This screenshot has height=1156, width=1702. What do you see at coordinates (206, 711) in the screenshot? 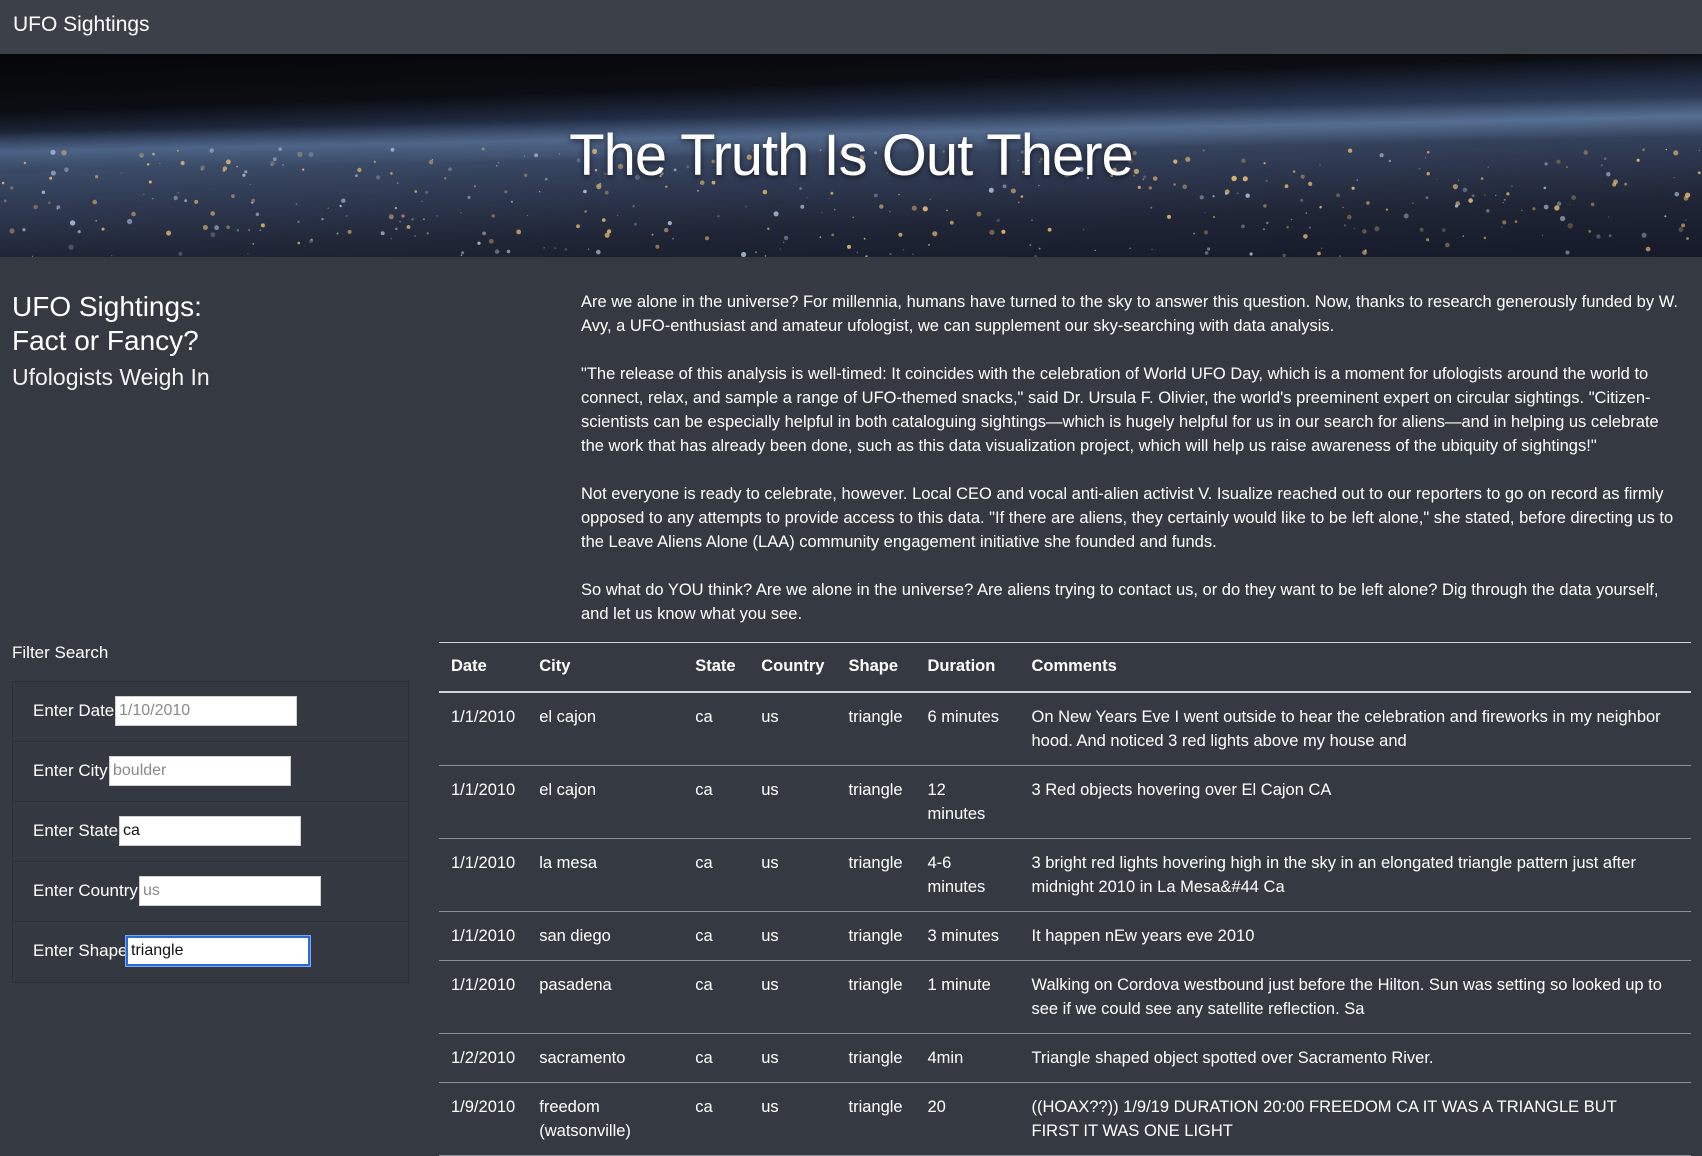
I see `date-input` at bounding box center [206, 711].